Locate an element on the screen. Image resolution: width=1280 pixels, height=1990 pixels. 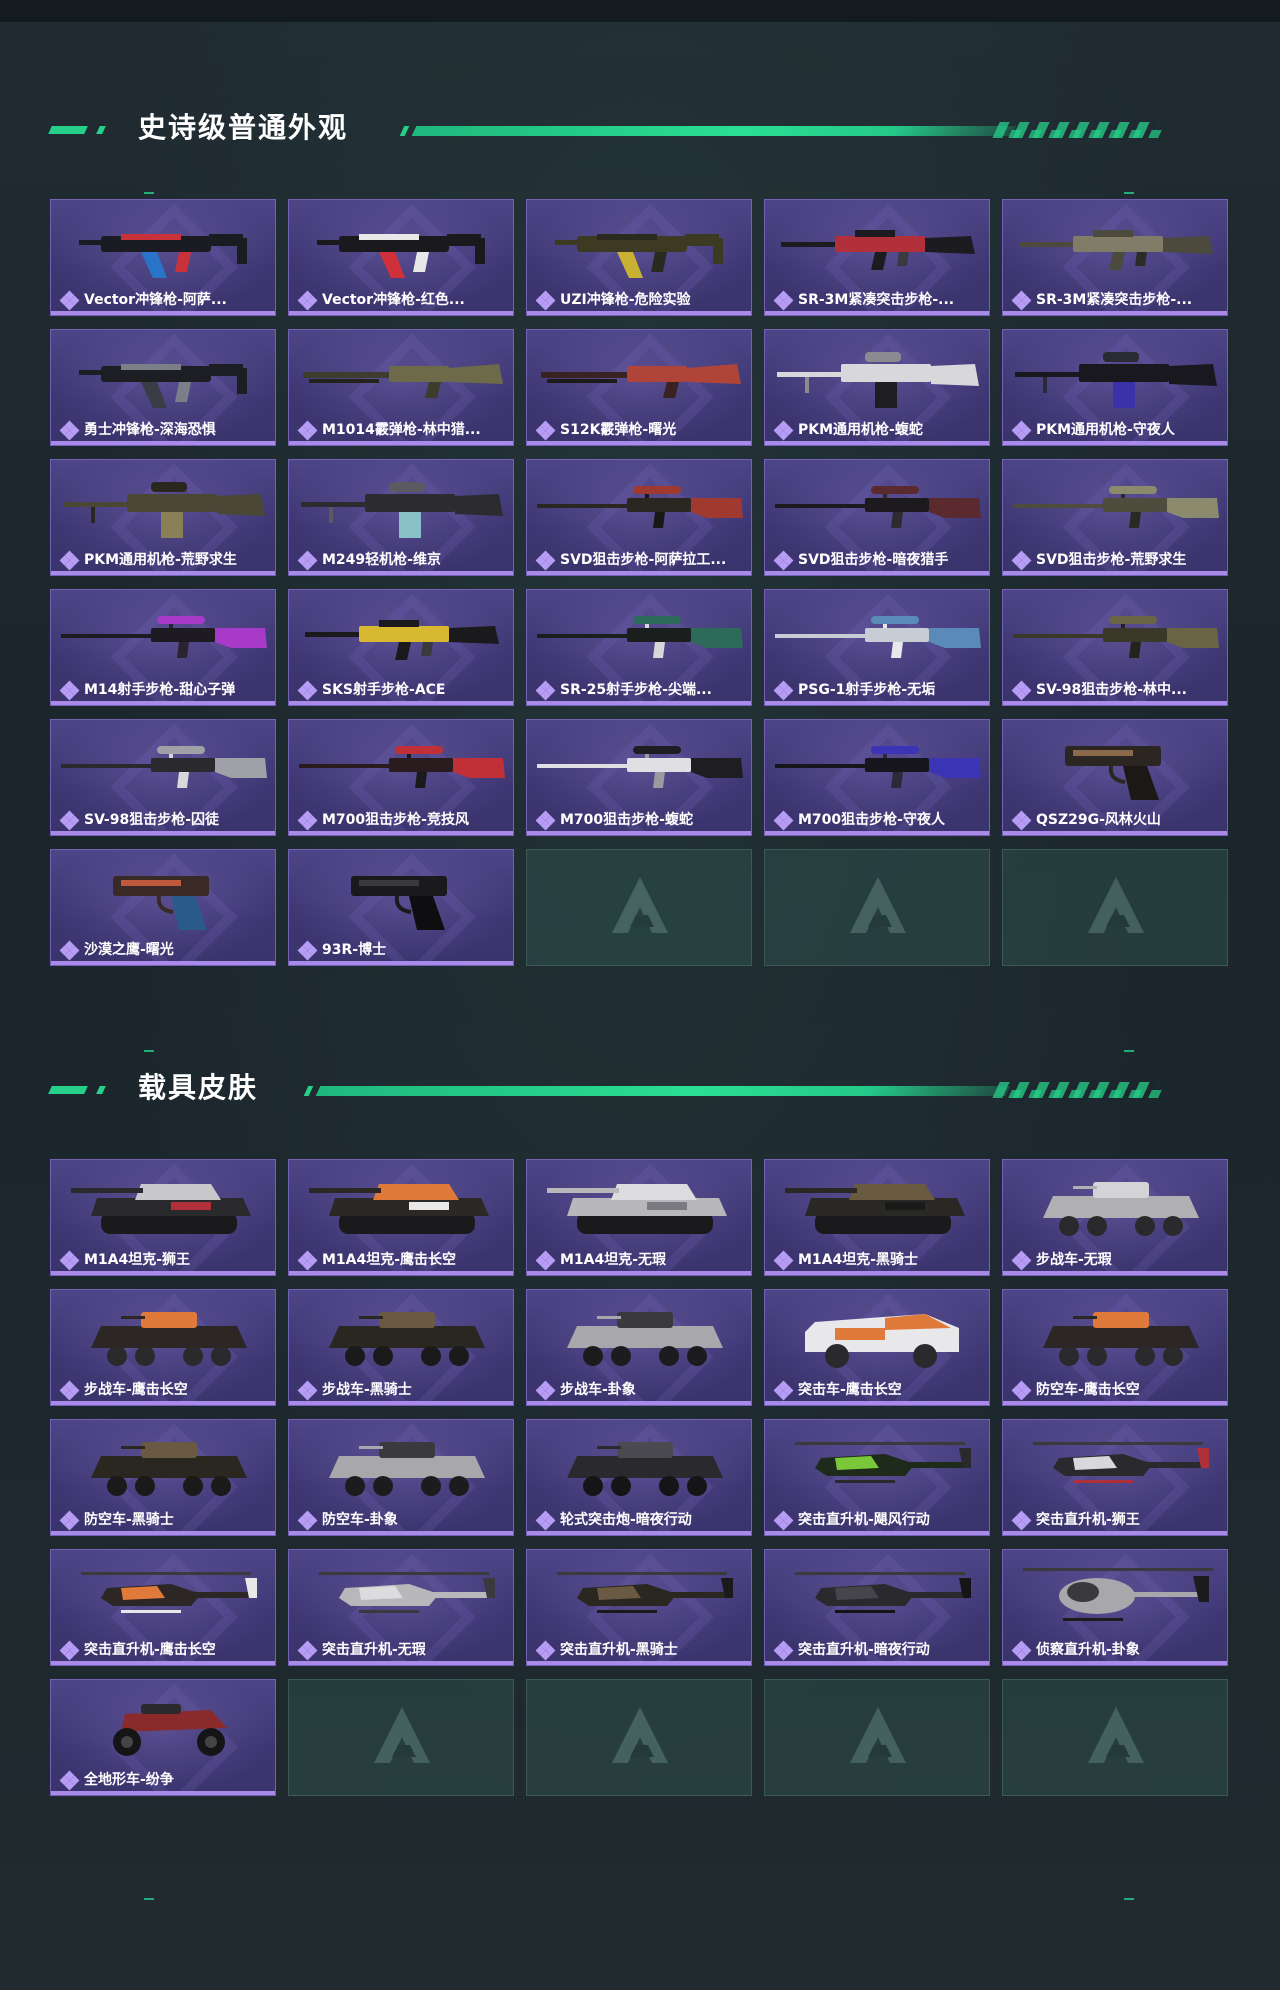
header-bar is located at coordinates (663, 1091).